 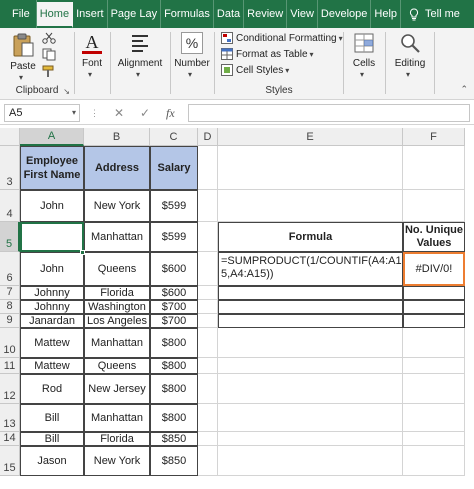 What do you see at coordinates (187, 14) in the screenshot?
I see `tab-formulas: Formulas` at bounding box center [187, 14].